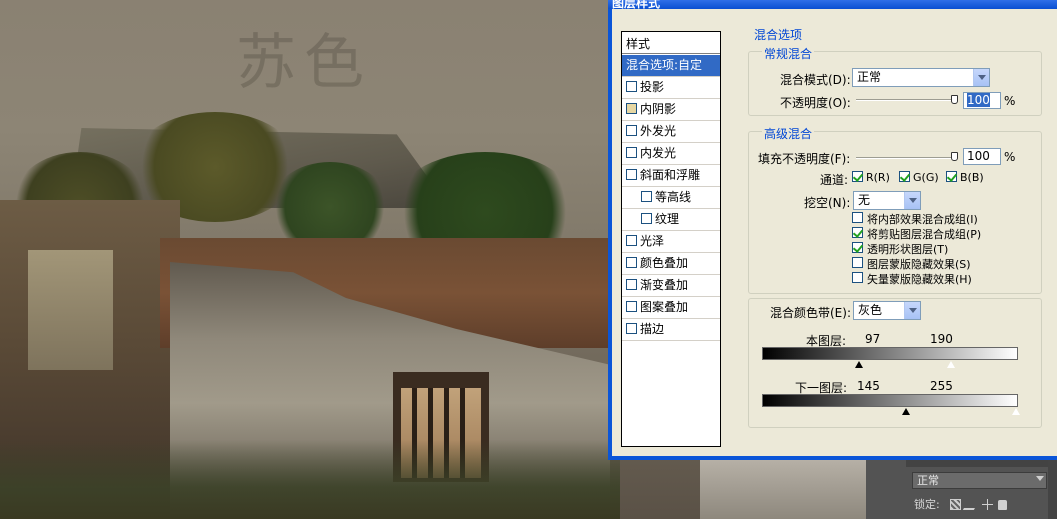 The width and height of the screenshot is (1057, 519). I want to click on style-item: 外发光, so click(671, 132).